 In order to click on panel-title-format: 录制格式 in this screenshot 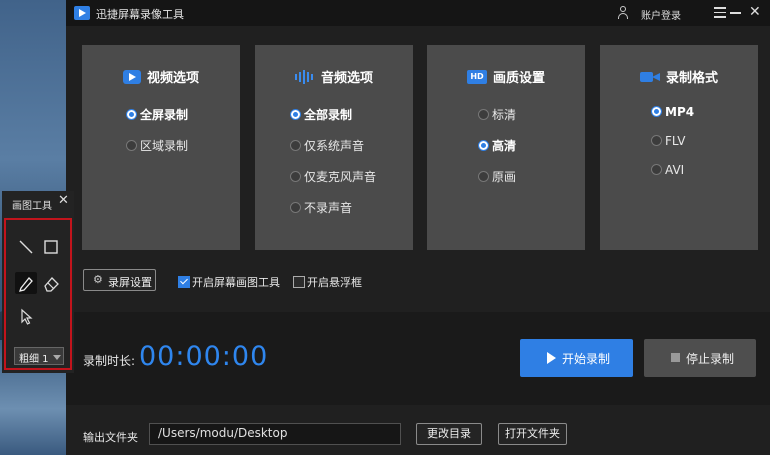, I will do `click(679, 76)`.